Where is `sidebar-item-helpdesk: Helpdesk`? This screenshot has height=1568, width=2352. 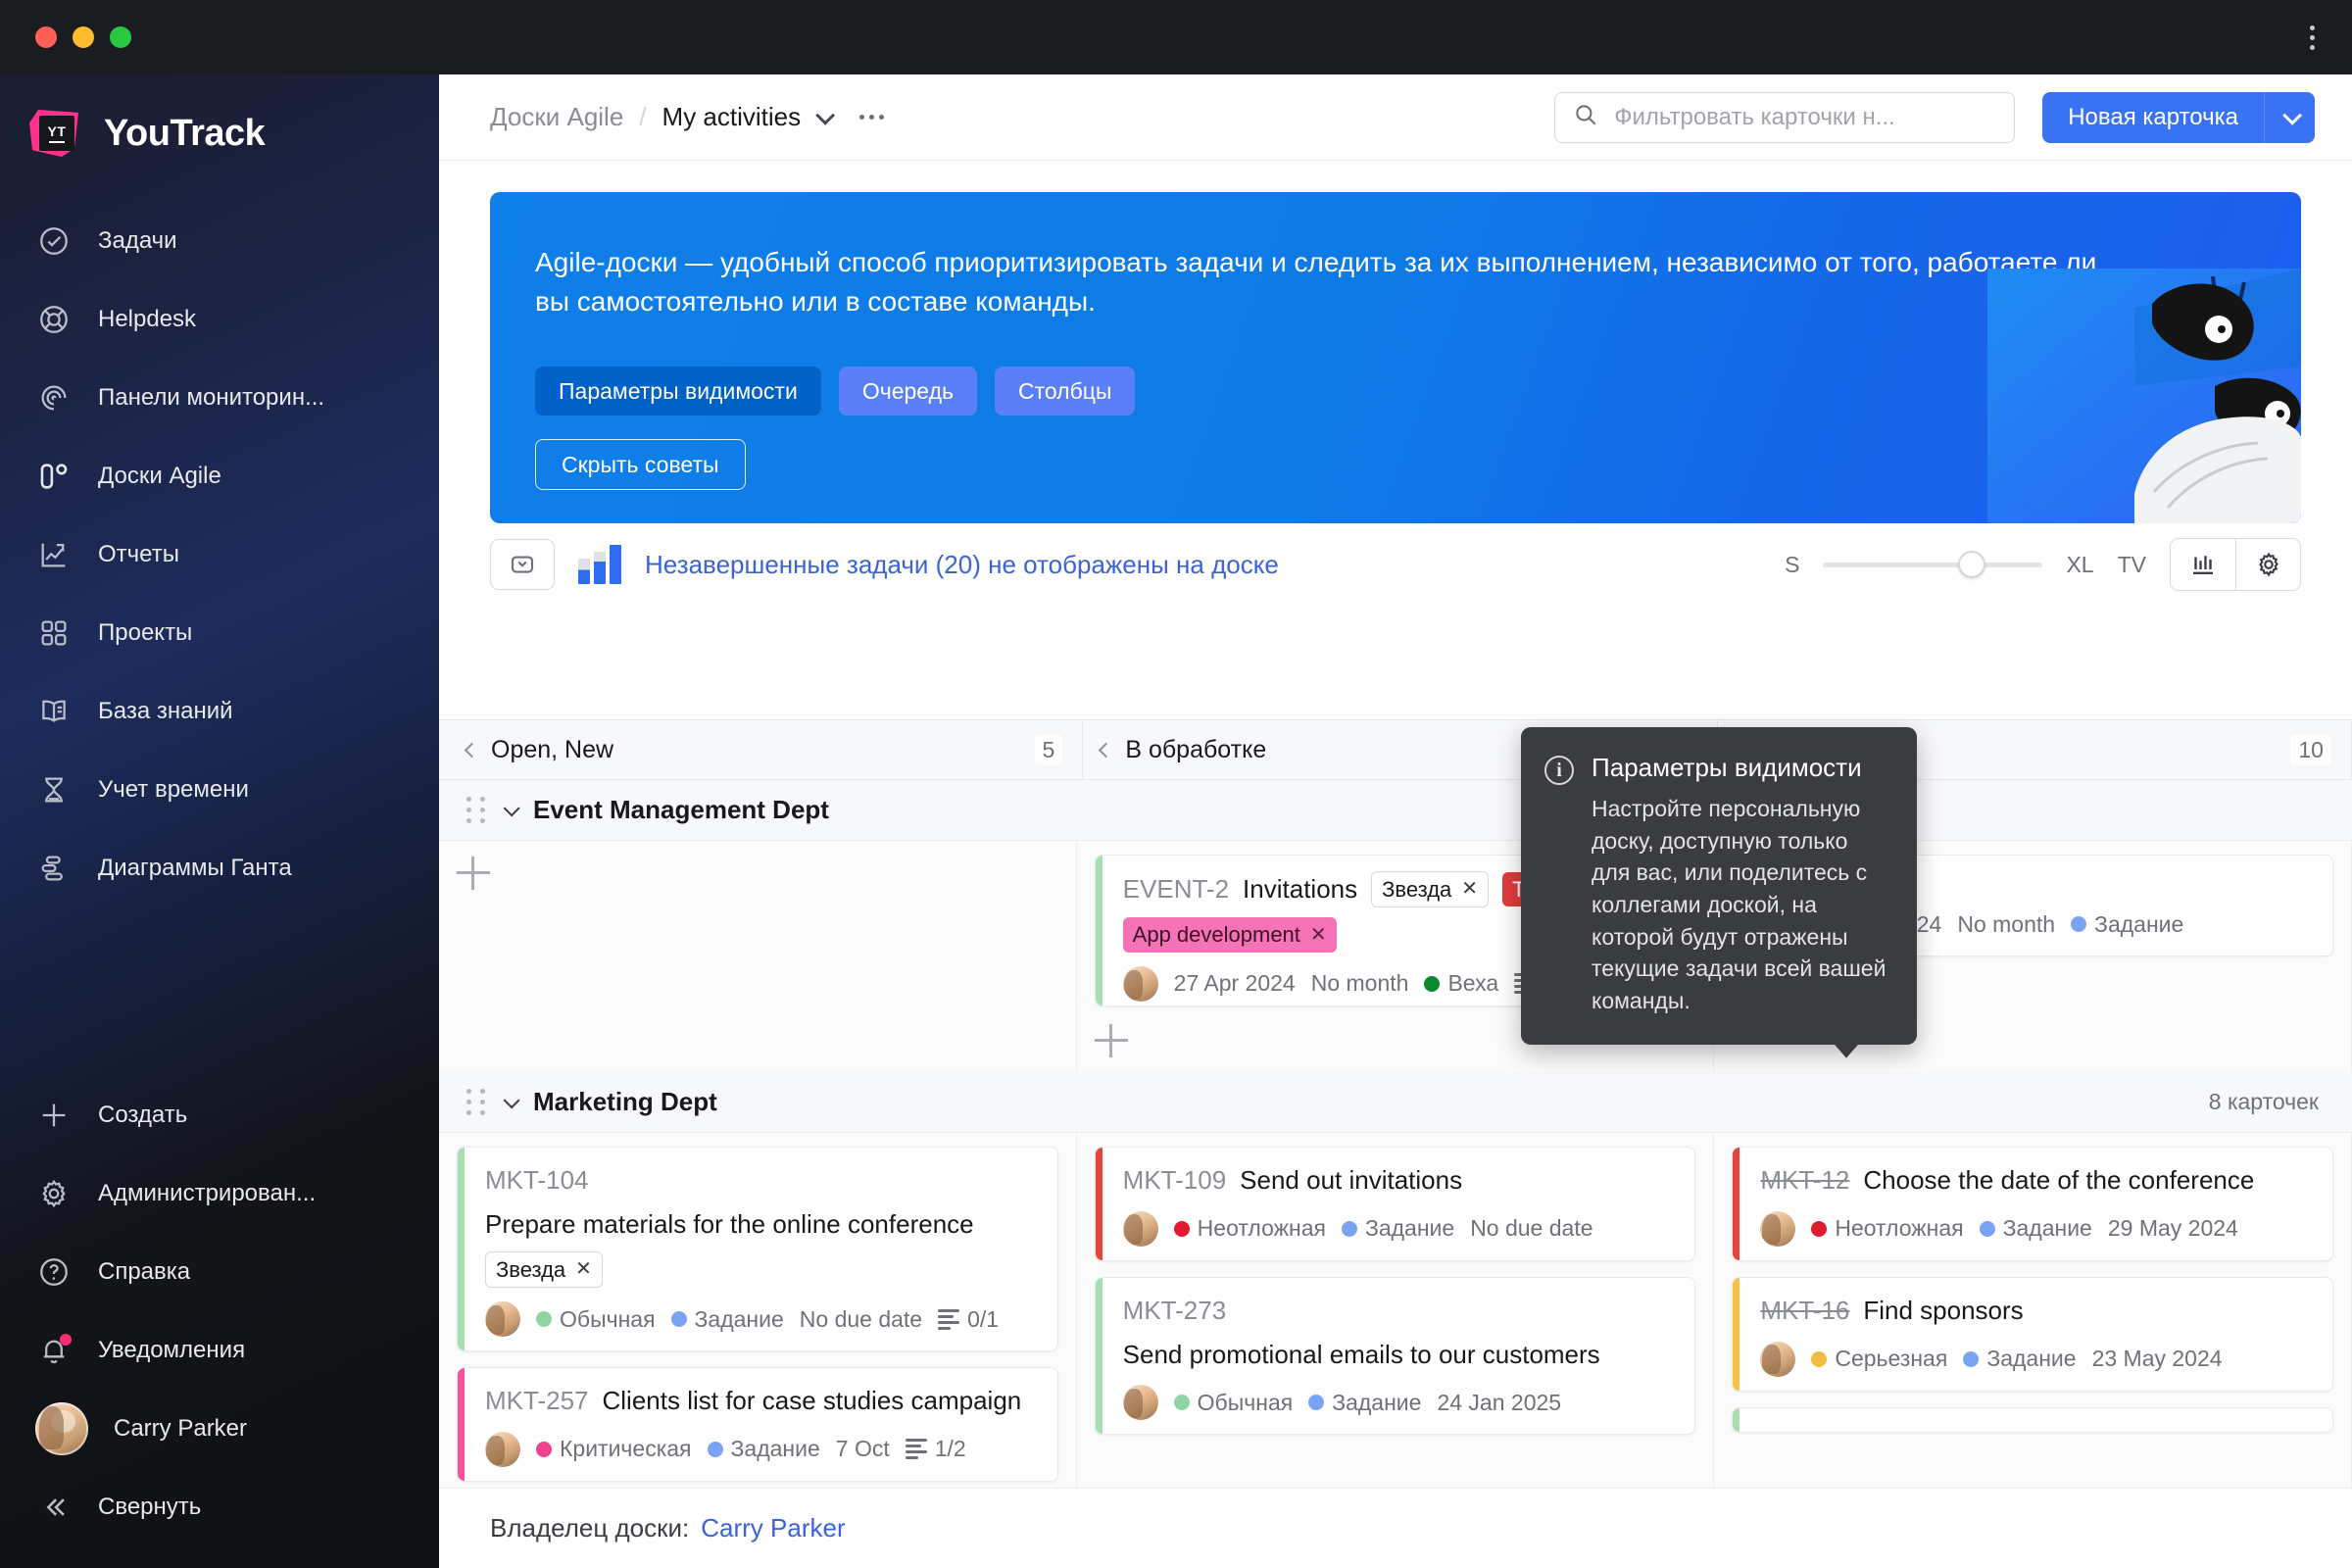
sidebar-item-helpdesk: Helpdesk is located at coordinates (219, 319).